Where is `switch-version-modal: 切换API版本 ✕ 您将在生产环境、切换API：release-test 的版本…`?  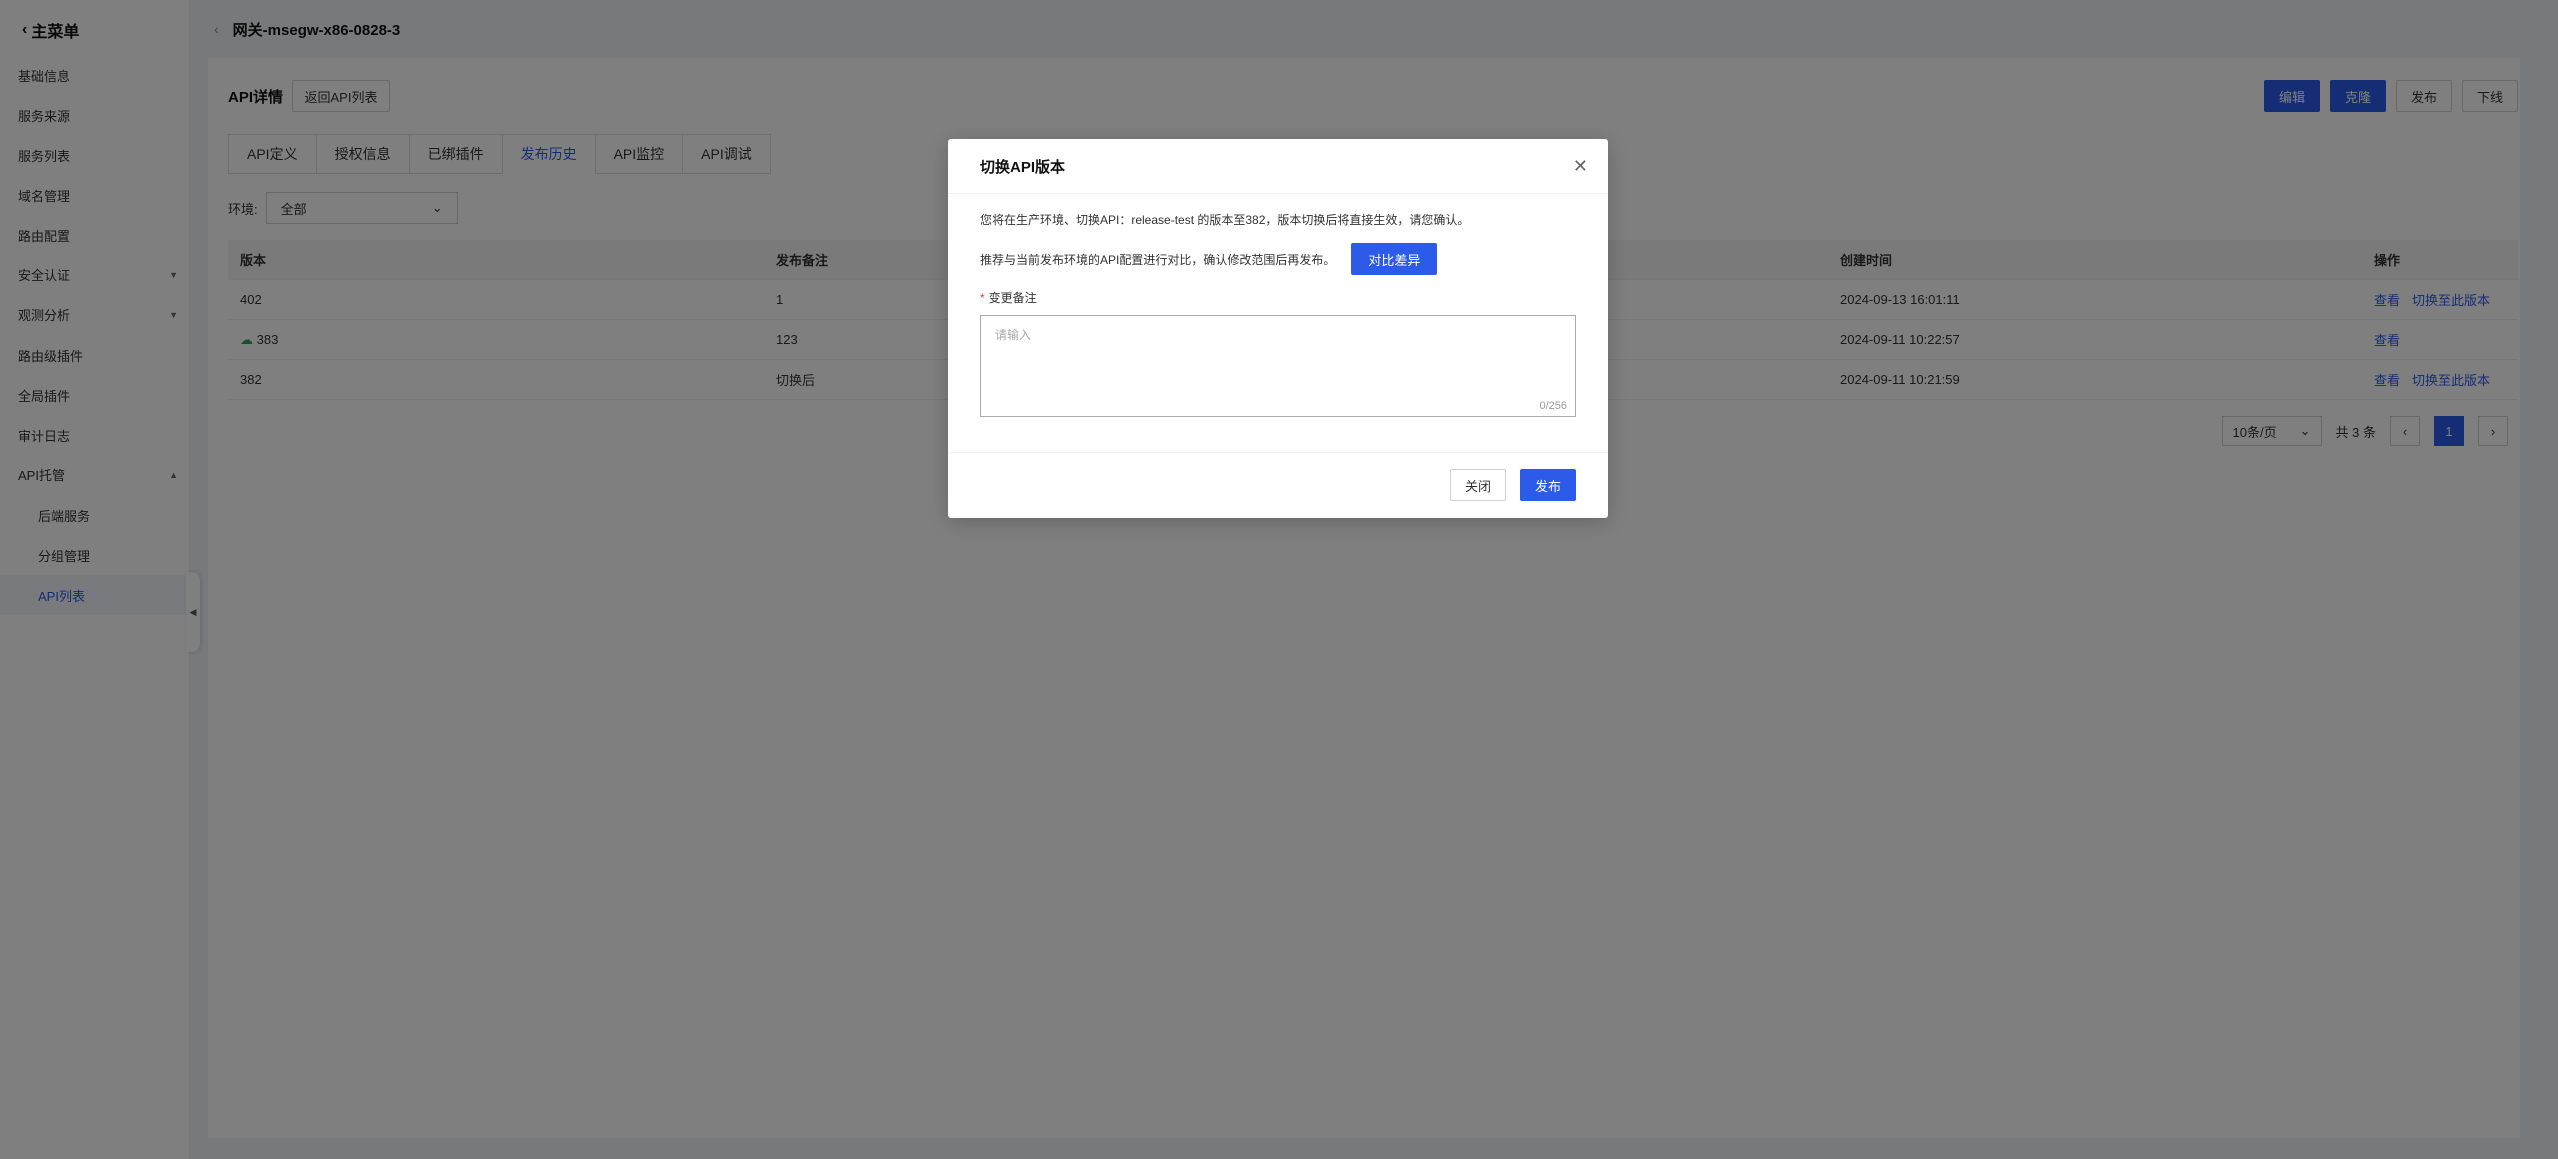
switch-version-modal: 切换API版本 ✕ 您将在生产环境、切换API：release-test 的版本… is located at coordinates (1278, 328).